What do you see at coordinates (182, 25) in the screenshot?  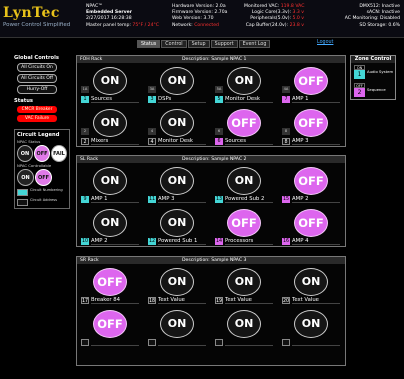 I see `network-label: Network:` at bounding box center [182, 25].